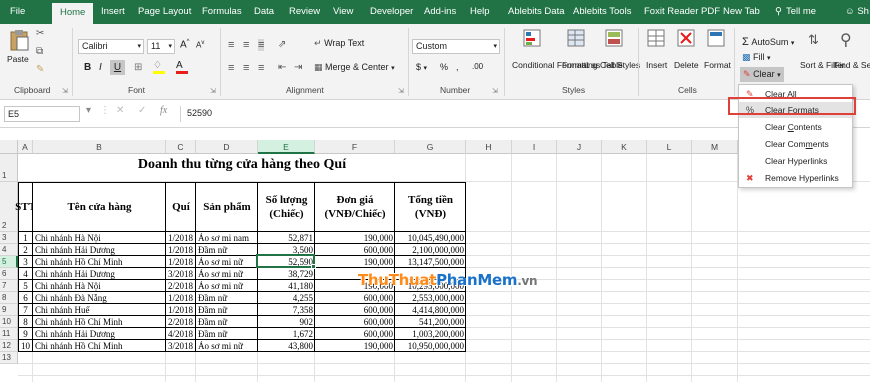  I want to click on column-header: G, so click(430, 147).